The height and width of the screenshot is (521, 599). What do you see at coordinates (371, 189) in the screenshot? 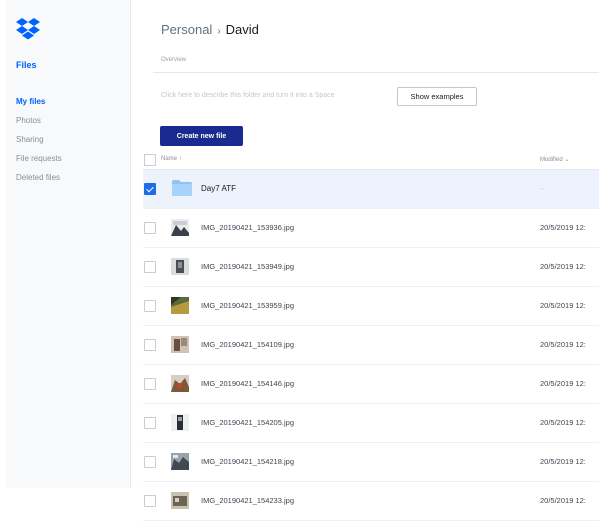
I see `table-row: Day7 ATF --` at bounding box center [371, 189].